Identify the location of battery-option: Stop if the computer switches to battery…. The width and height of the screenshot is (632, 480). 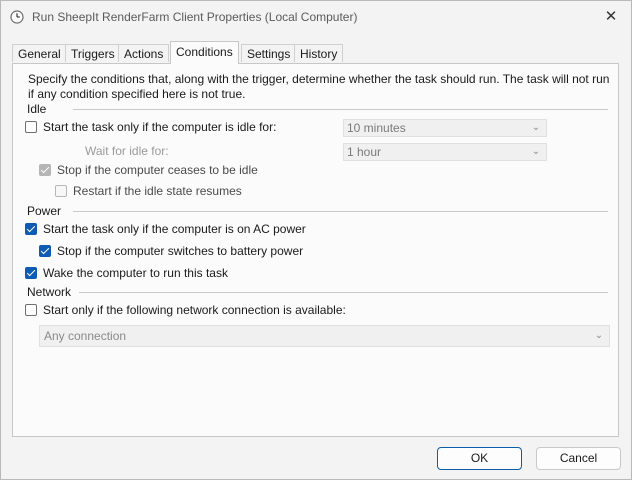
(171, 251).